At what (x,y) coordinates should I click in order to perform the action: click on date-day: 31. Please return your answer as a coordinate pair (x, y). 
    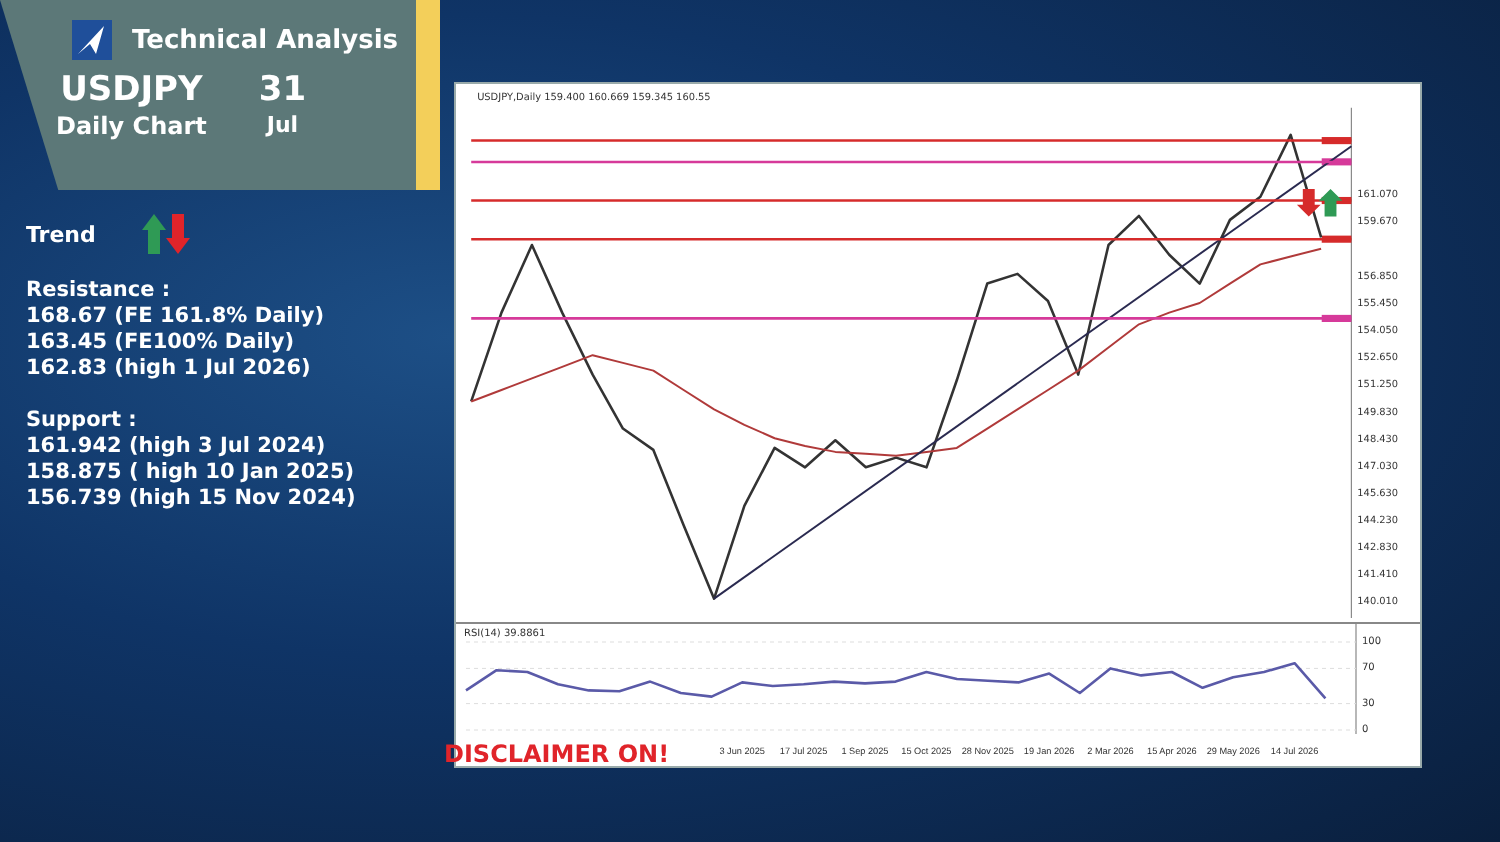
    Looking at the image, I should click on (282, 92).